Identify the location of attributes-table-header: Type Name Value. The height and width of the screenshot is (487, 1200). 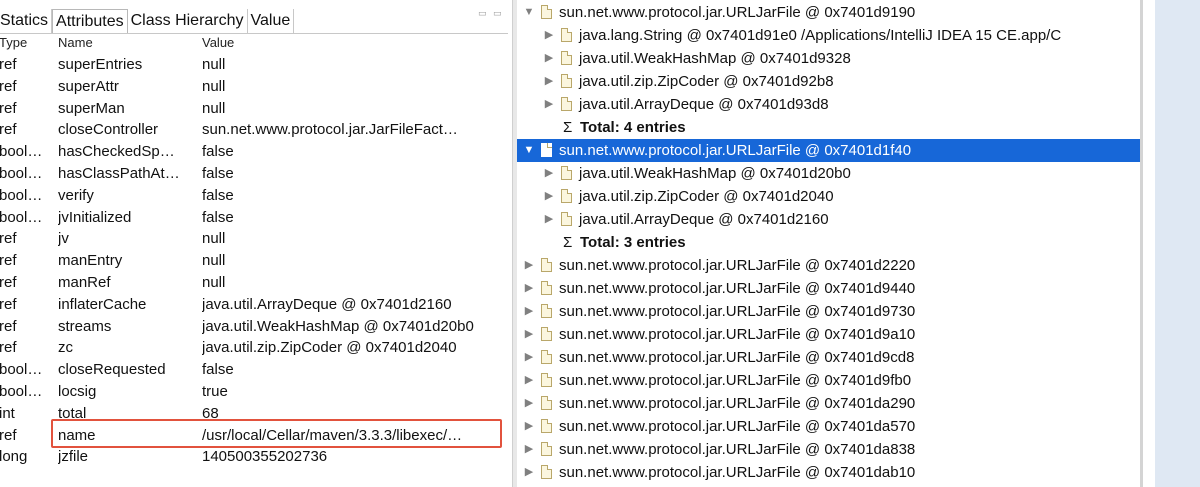
(254, 44).